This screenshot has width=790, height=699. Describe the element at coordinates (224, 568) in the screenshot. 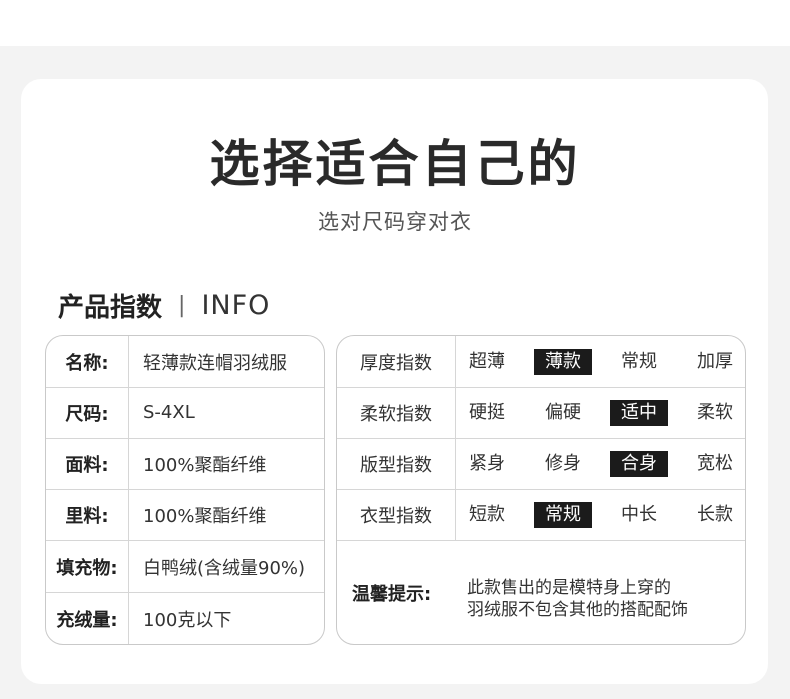

I see `spec-value: 白鸭绒(含绒量90%)` at that location.